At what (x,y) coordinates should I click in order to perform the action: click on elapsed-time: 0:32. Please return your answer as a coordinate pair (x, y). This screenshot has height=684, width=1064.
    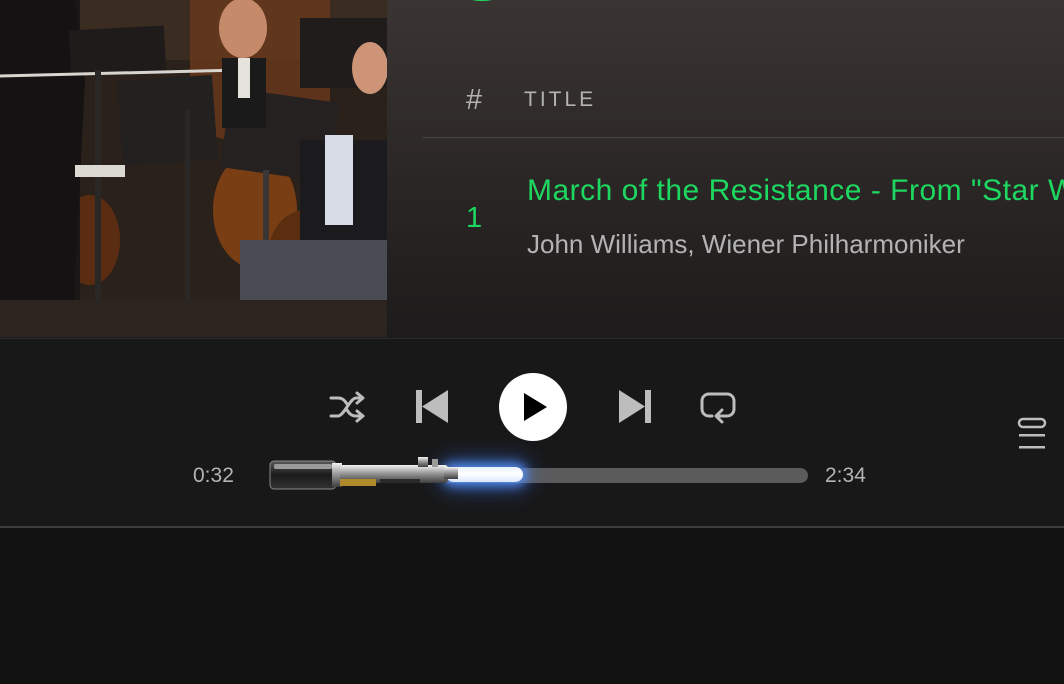
    Looking at the image, I should click on (213, 475).